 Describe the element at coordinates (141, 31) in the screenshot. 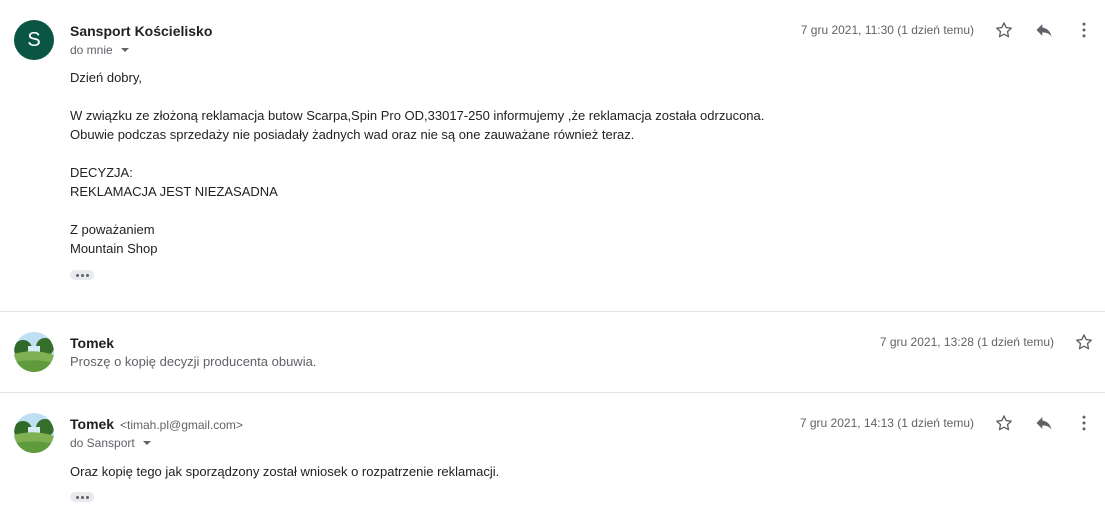

I see `sender-name: Sansport Kościelisko` at that location.